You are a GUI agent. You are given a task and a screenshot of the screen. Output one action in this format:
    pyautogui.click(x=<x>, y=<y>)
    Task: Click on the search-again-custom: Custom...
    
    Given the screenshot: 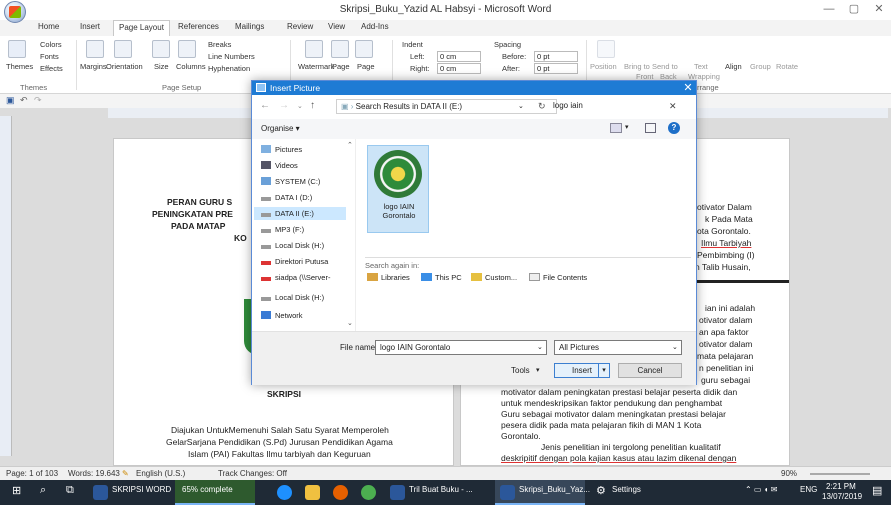 What is the action you would take?
    pyautogui.click(x=494, y=277)
    